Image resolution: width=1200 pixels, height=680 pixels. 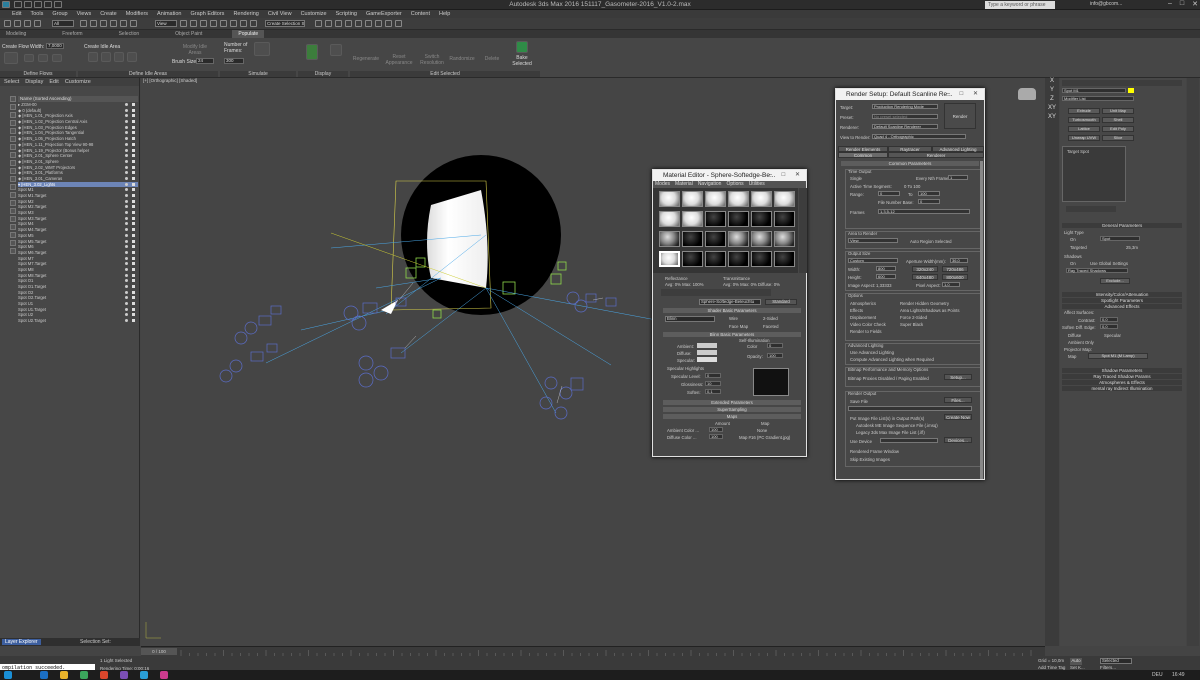 What do you see at coordinates (208, 14) in the screenshot?
I see `menu-graph-editors: Graph Editors` at bounding box center [208, 14].